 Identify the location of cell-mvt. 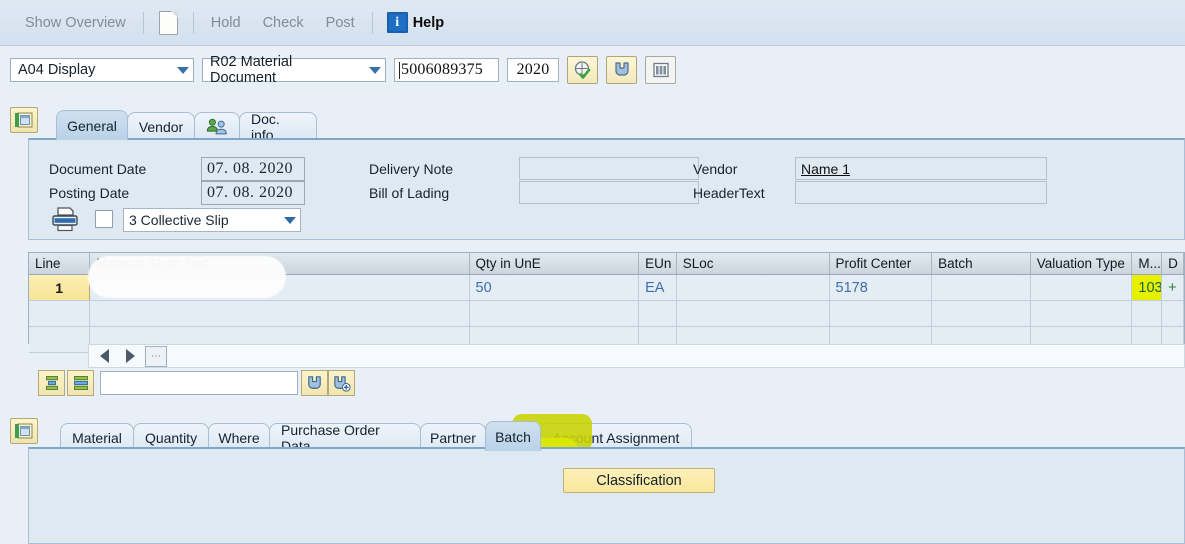
(1147, 313).